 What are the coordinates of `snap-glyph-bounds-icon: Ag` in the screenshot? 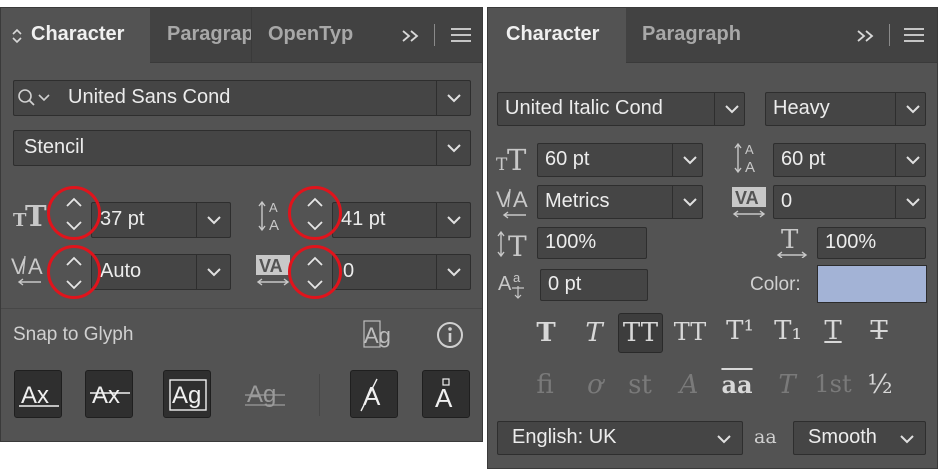 It's located at (188, 395).